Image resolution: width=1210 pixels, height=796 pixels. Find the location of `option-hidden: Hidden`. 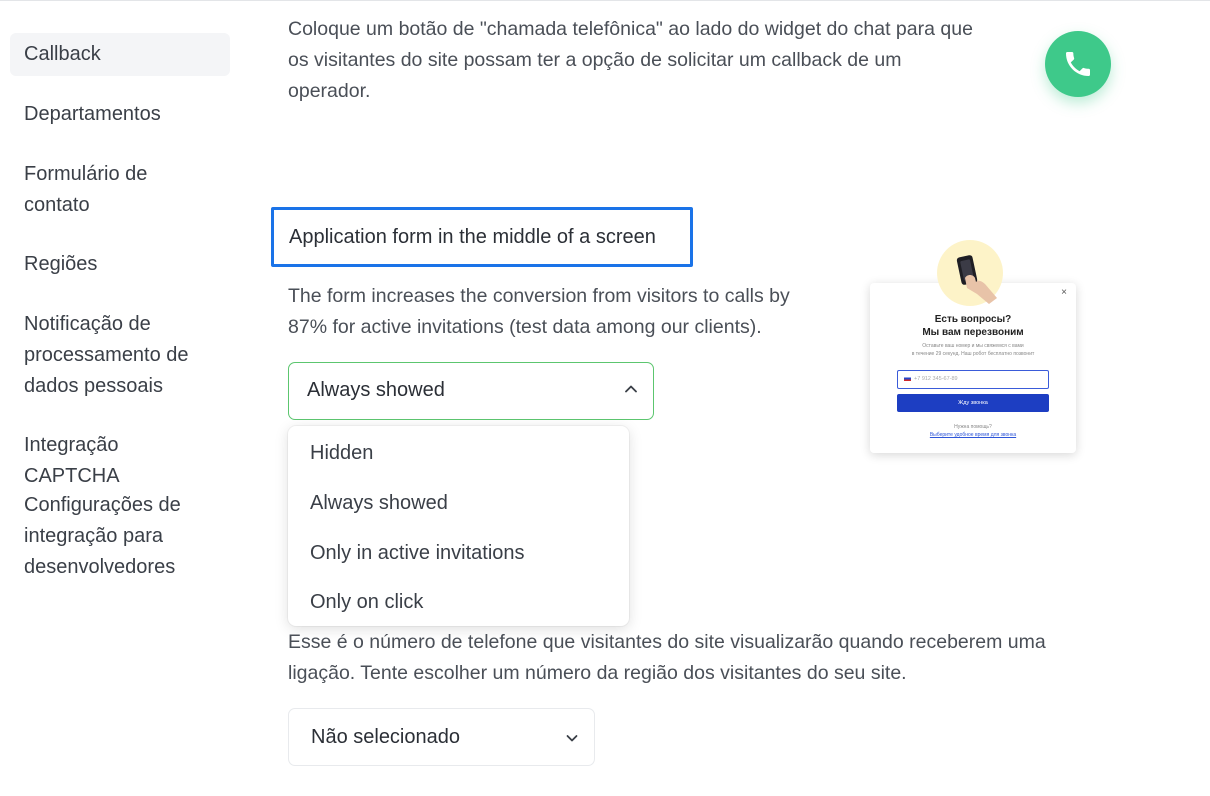

option-hidden: Hidden is located at coordinates (458, 453).